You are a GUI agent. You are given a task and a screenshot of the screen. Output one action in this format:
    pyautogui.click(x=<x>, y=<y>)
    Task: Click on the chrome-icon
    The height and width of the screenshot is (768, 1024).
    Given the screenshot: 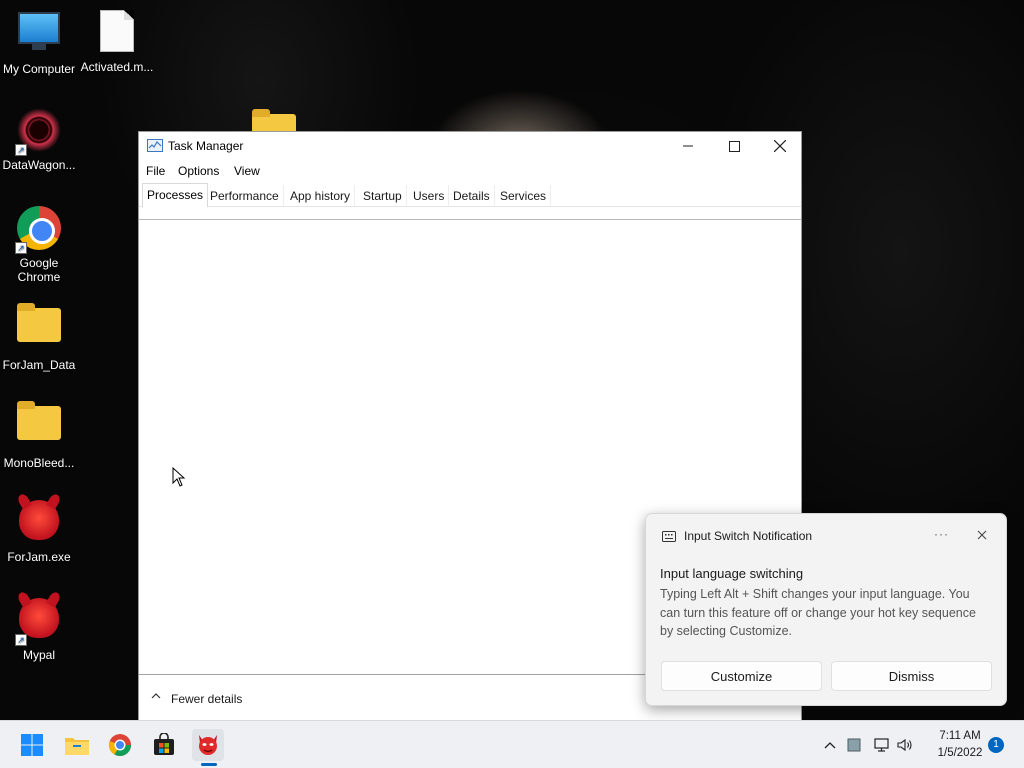 What is the action you would take?
    pyautogui.click(x=119, y=745)
    